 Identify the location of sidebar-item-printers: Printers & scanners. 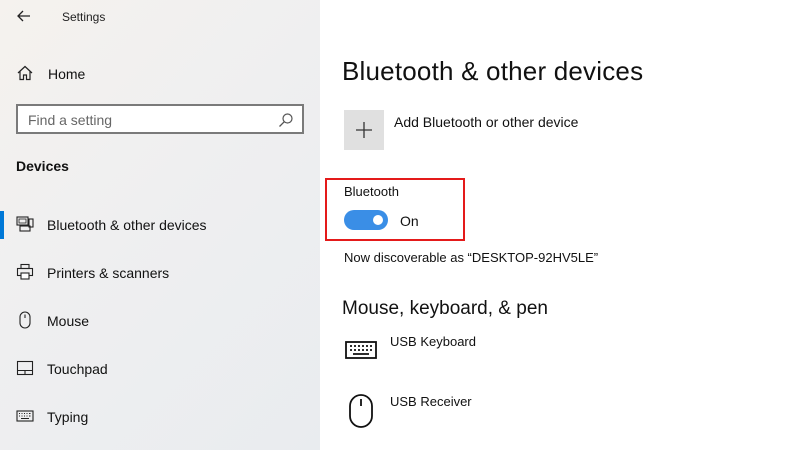
(160, 273).